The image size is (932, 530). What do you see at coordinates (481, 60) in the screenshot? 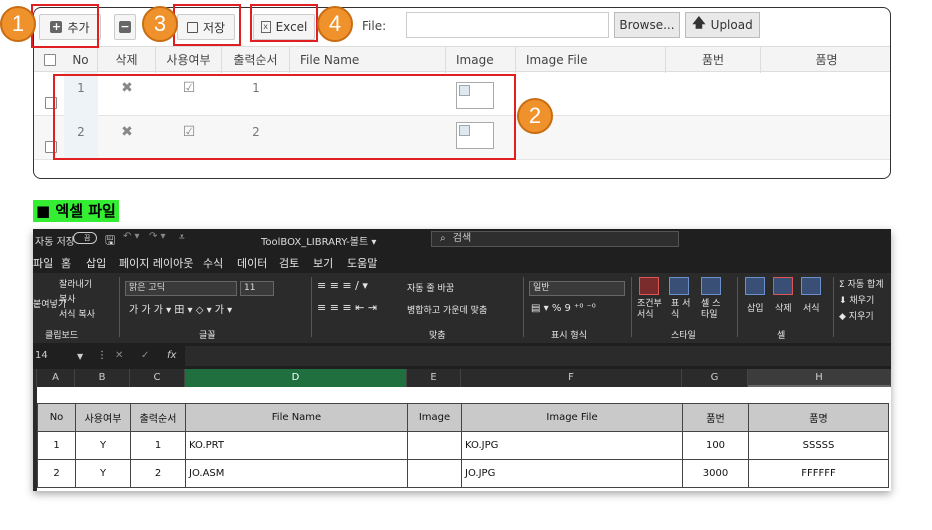
I see `col-header-image: Image` at bounding box center [481, 60].